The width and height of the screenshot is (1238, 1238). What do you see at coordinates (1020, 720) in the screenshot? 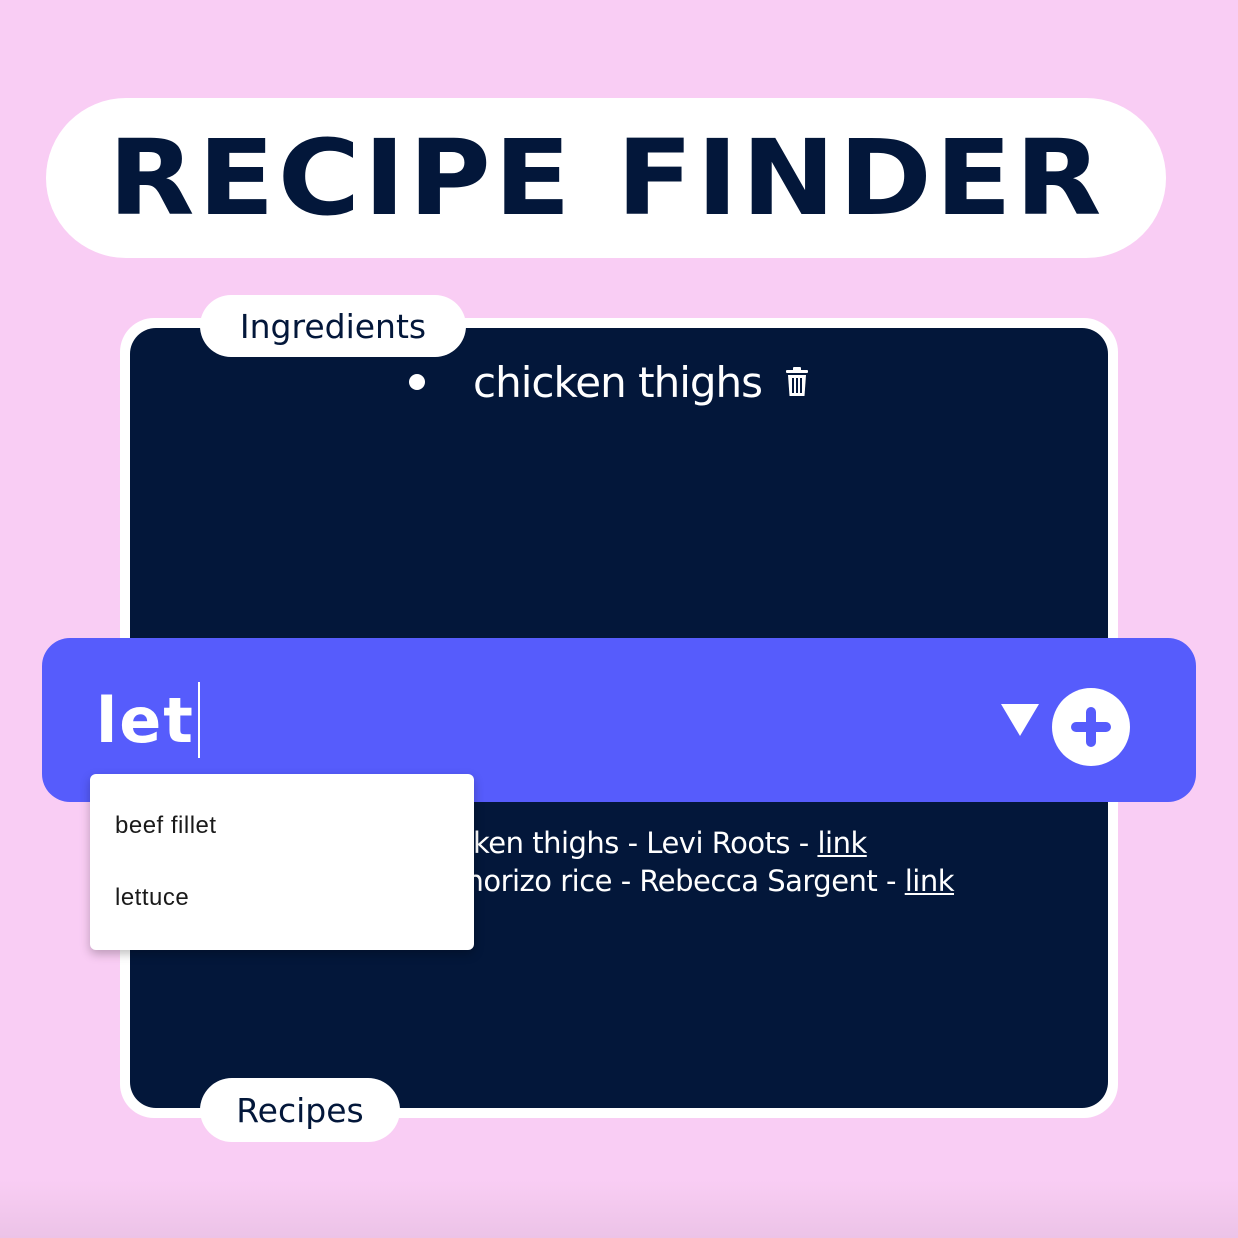
I see `caret-down-icon` at bounding box center [1020, 720].